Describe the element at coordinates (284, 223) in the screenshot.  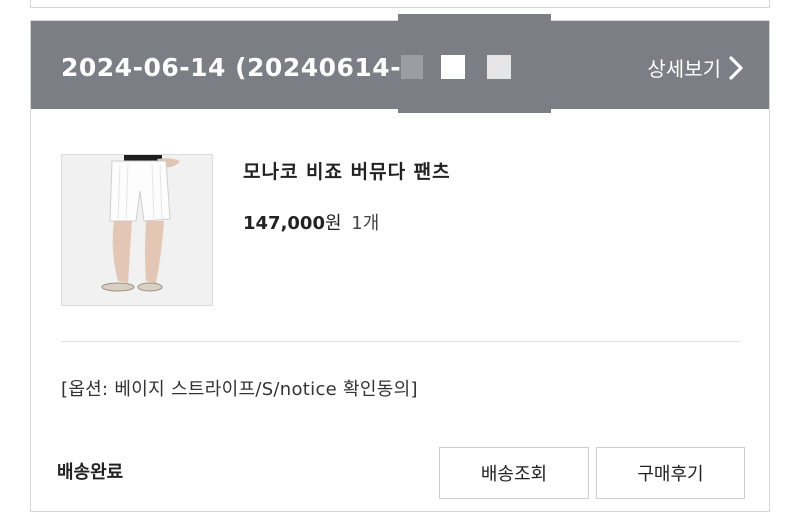
I see `price-amount: 147,000` at that location.